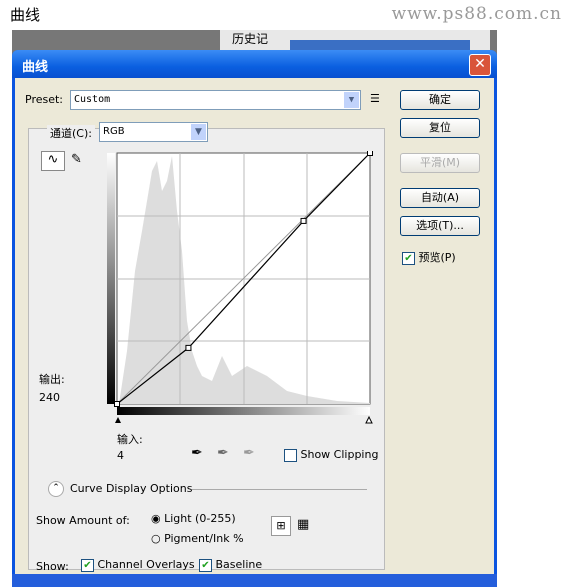 The image size is (568, 587). I want to click on channel-select: RGB ▼, so click(153, 132).